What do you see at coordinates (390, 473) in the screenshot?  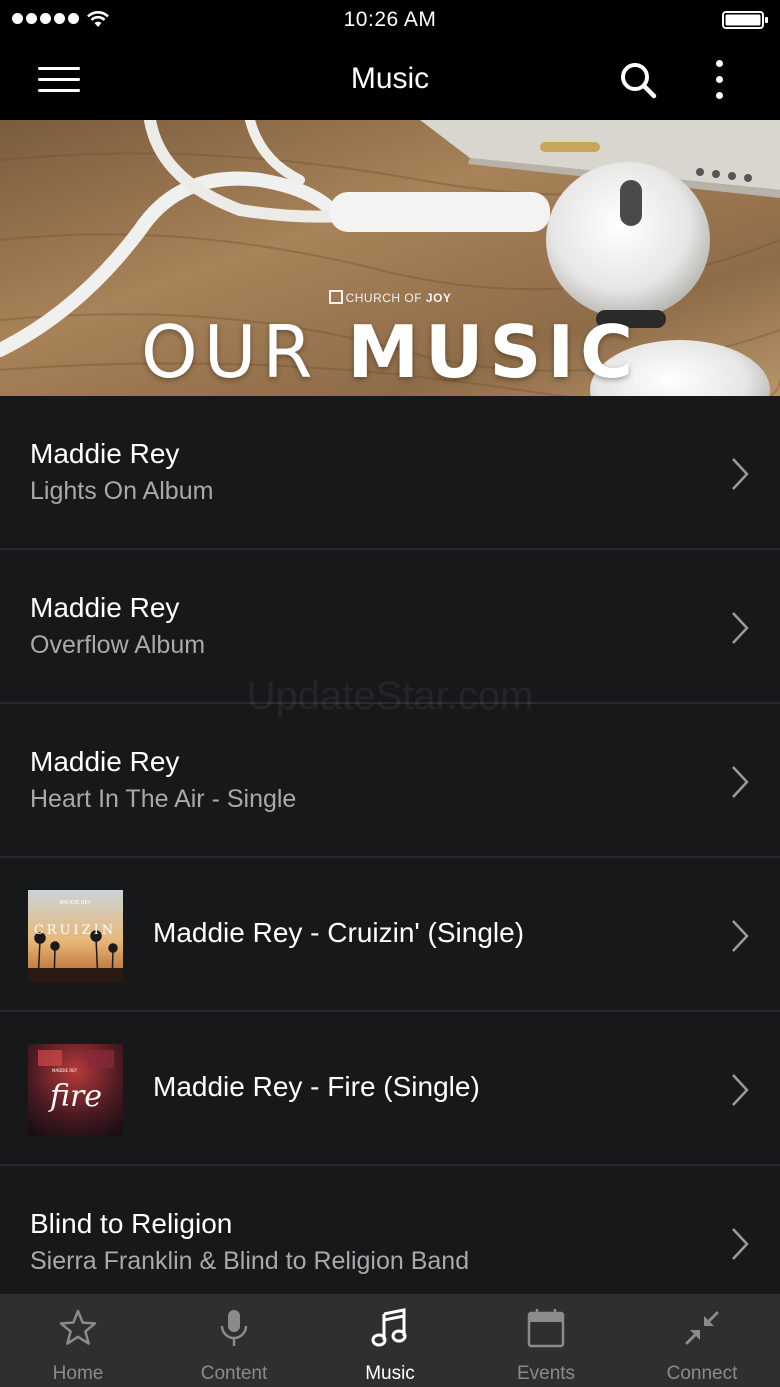 I see `list-item: Maddie Rey Lights On Album` at bounding box center [390, 473].